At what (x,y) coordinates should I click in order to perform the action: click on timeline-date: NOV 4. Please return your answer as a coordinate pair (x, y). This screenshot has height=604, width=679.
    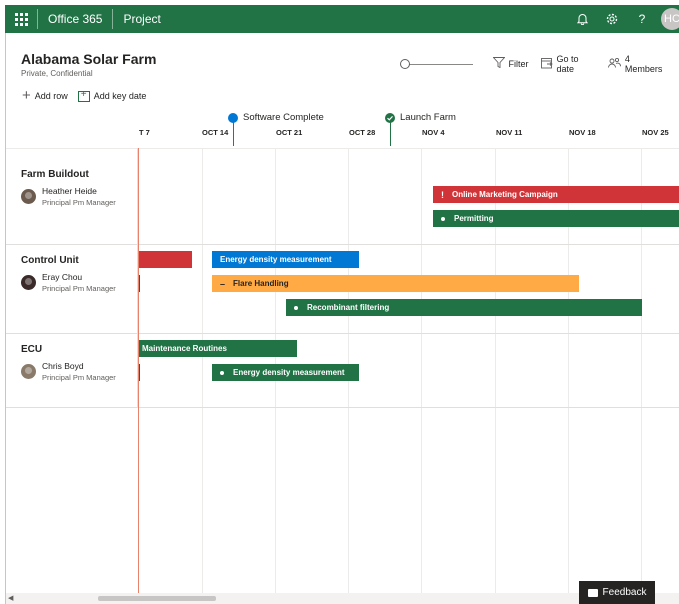
    Looking at the image, I should click on (433, 132).